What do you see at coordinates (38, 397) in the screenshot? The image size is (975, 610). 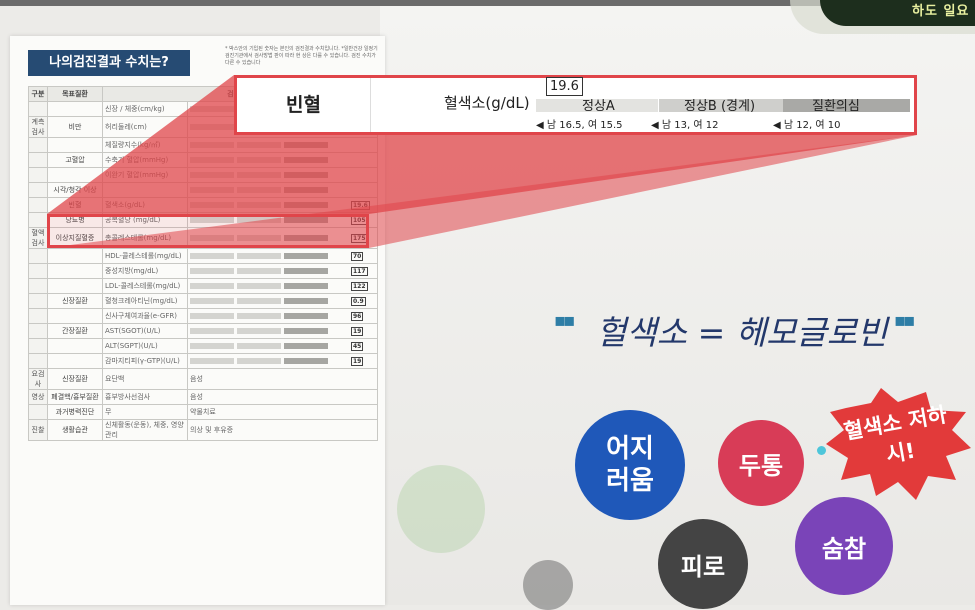 I see `category-cell: 영상` at bounding box center [38, 397].